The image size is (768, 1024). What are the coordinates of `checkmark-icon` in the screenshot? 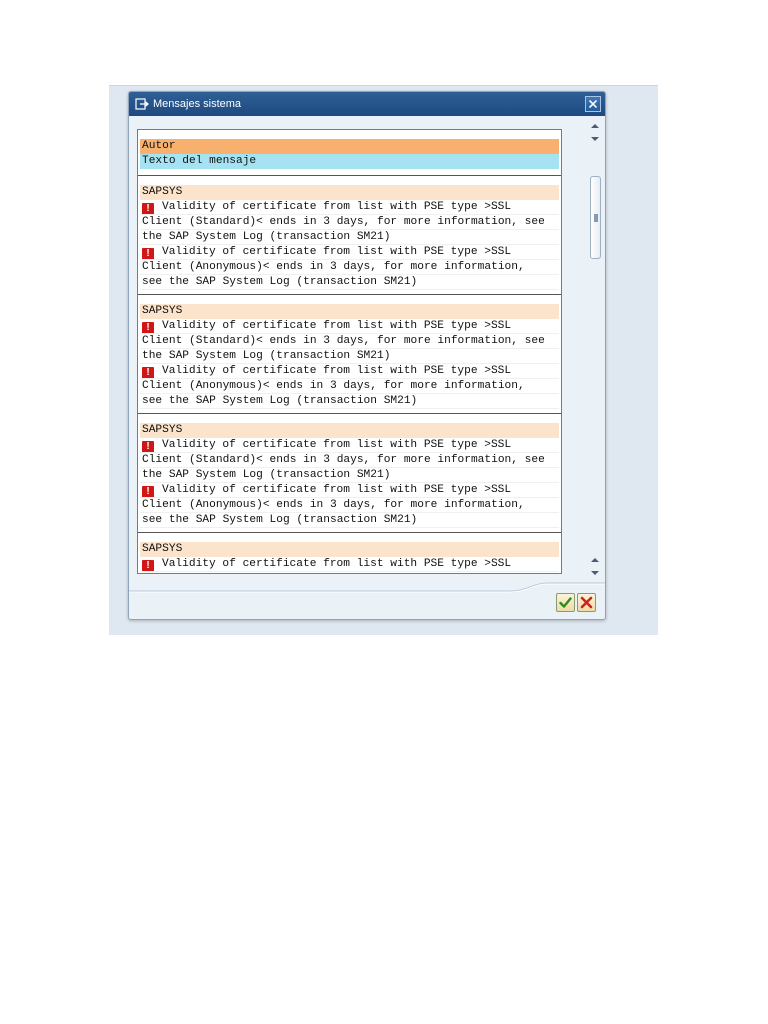 It's located at (565, 602).